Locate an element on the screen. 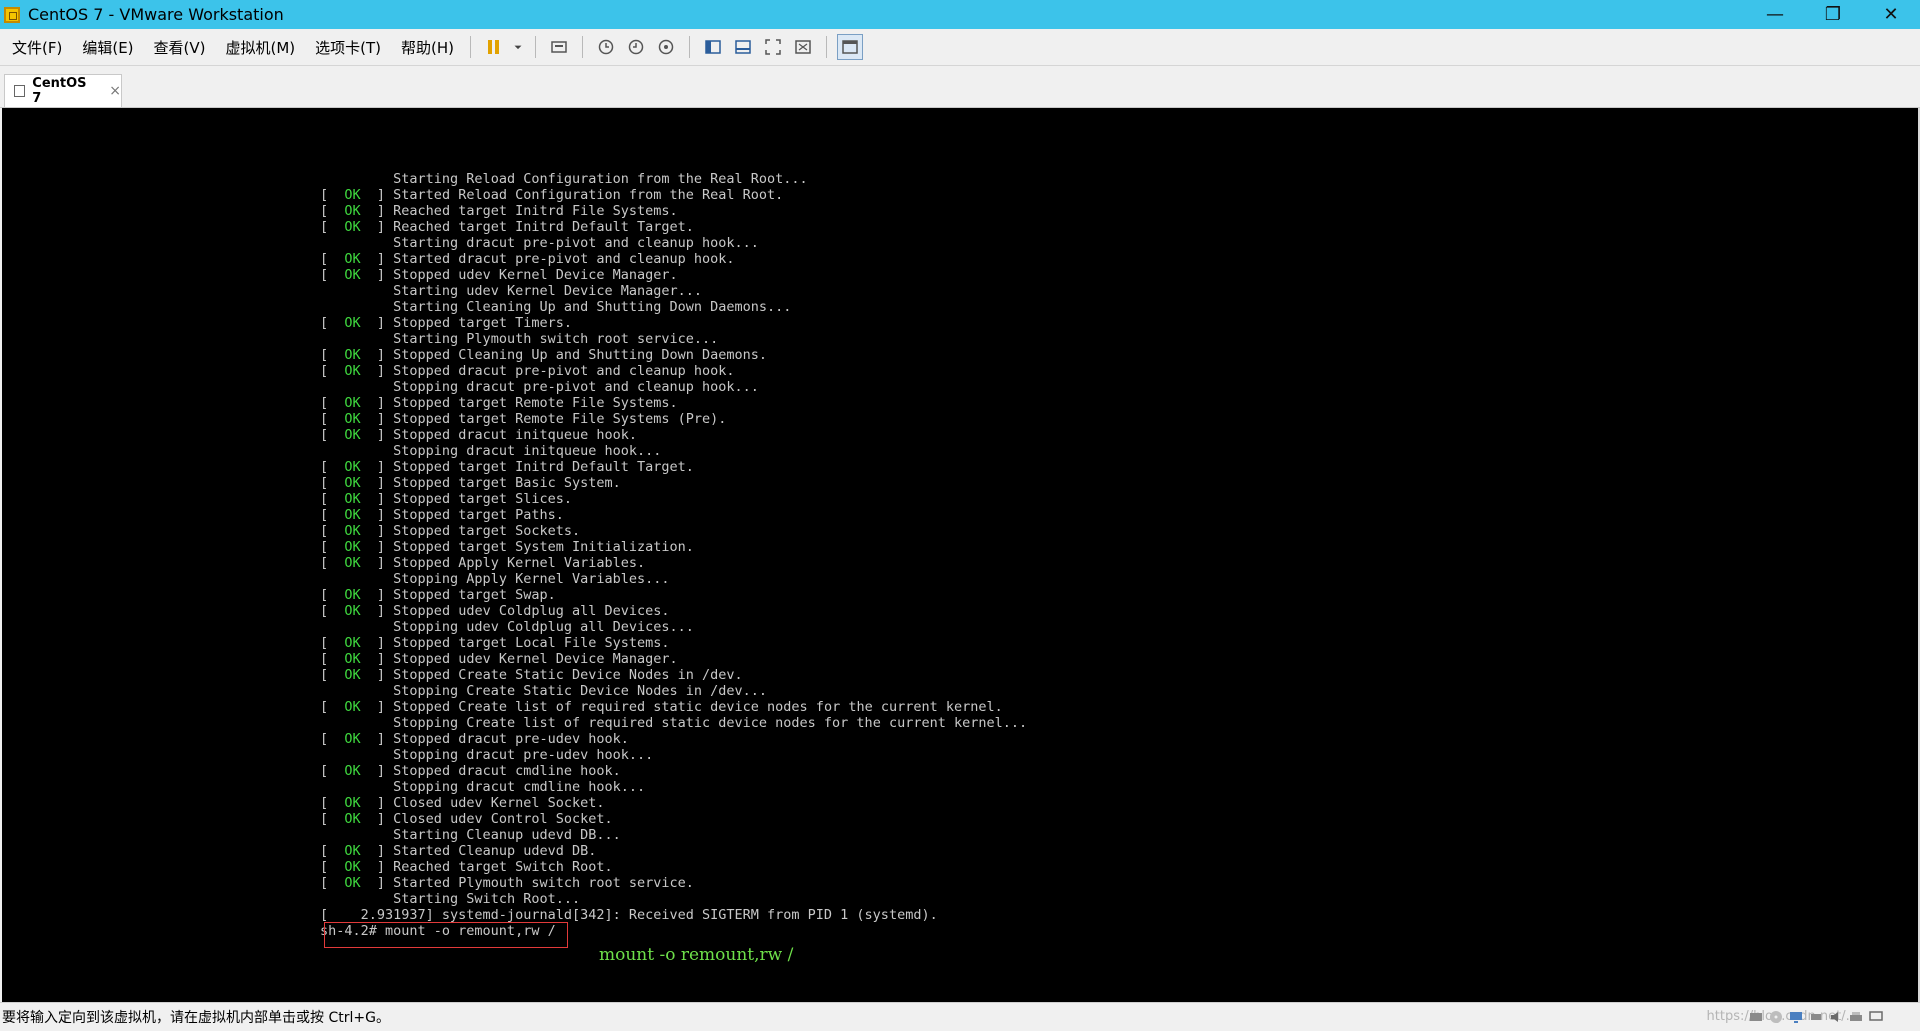 The height and width of the screenshot is (1031, 1920). network-icon is located at coordinates (1796, 1017).